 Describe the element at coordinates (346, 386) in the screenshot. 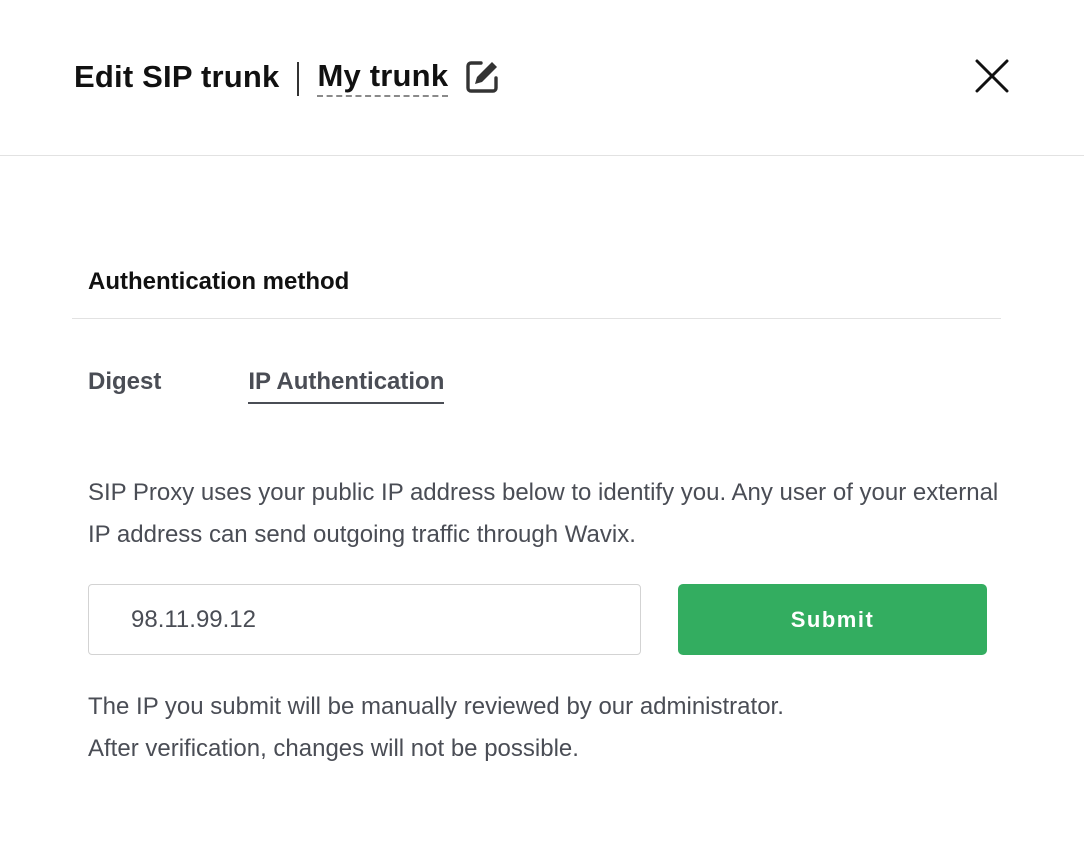

I see `tab-ip-authentication: IP Authentication` at that location.